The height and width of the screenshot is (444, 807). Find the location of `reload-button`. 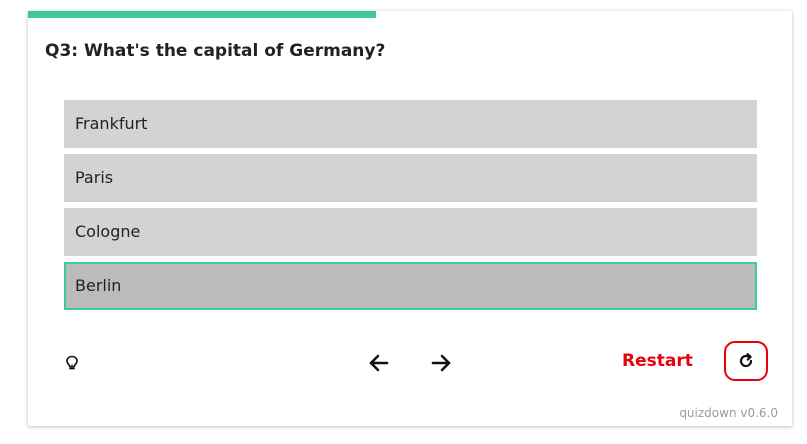

reload-button is located at coordinates (746, 361).